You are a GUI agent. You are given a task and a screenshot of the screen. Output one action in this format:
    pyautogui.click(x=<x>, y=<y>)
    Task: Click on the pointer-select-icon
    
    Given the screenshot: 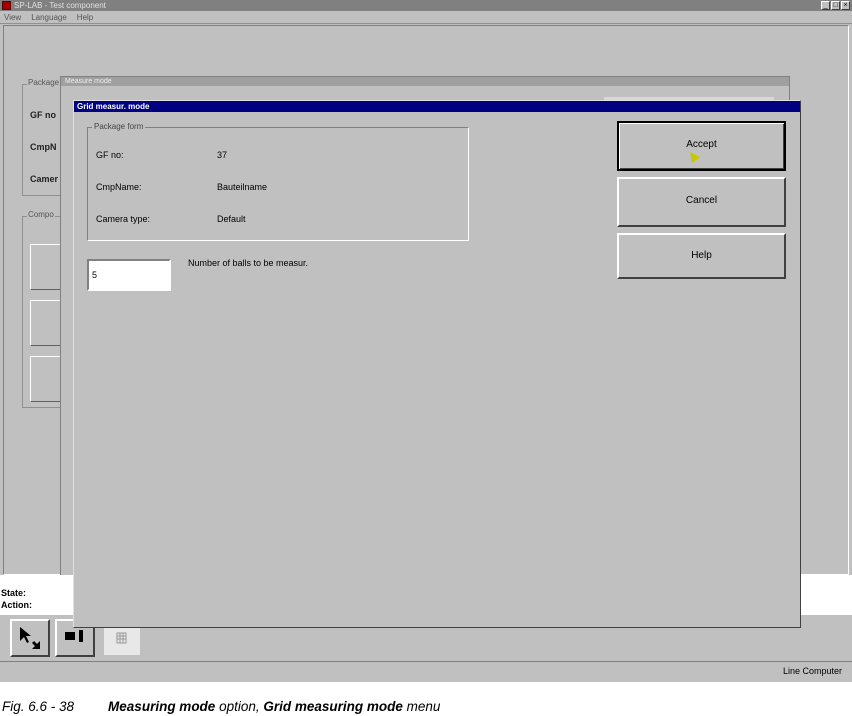 What is the action you would take?
    pyautogui.click(x=30, y=638)
    